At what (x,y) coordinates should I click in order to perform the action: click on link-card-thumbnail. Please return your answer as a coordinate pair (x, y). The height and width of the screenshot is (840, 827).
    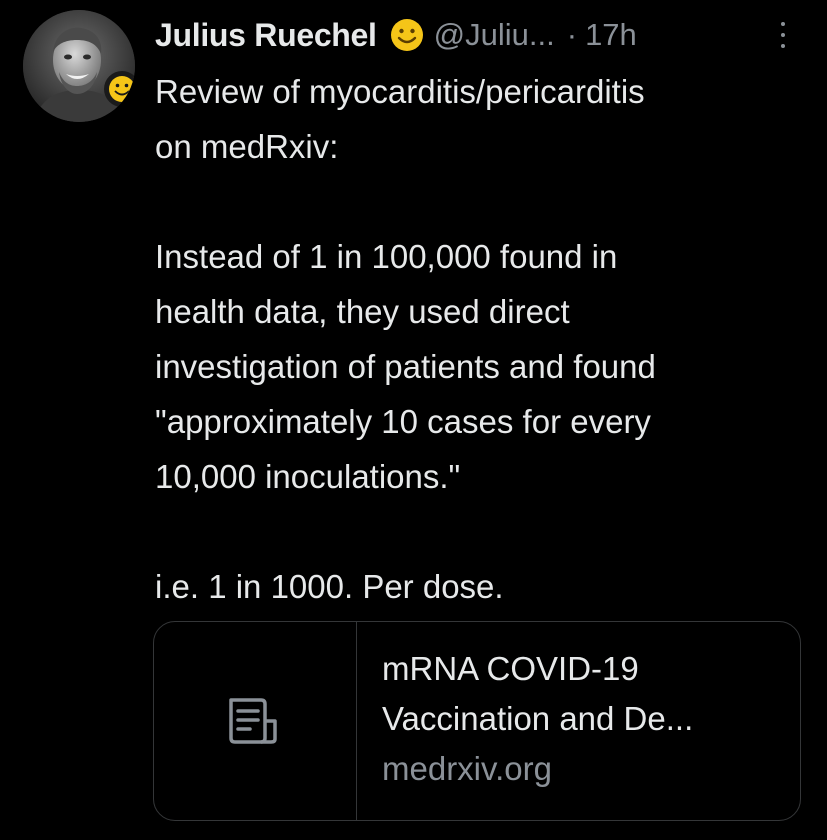
    Looking at the image, I should click on (255, 721).